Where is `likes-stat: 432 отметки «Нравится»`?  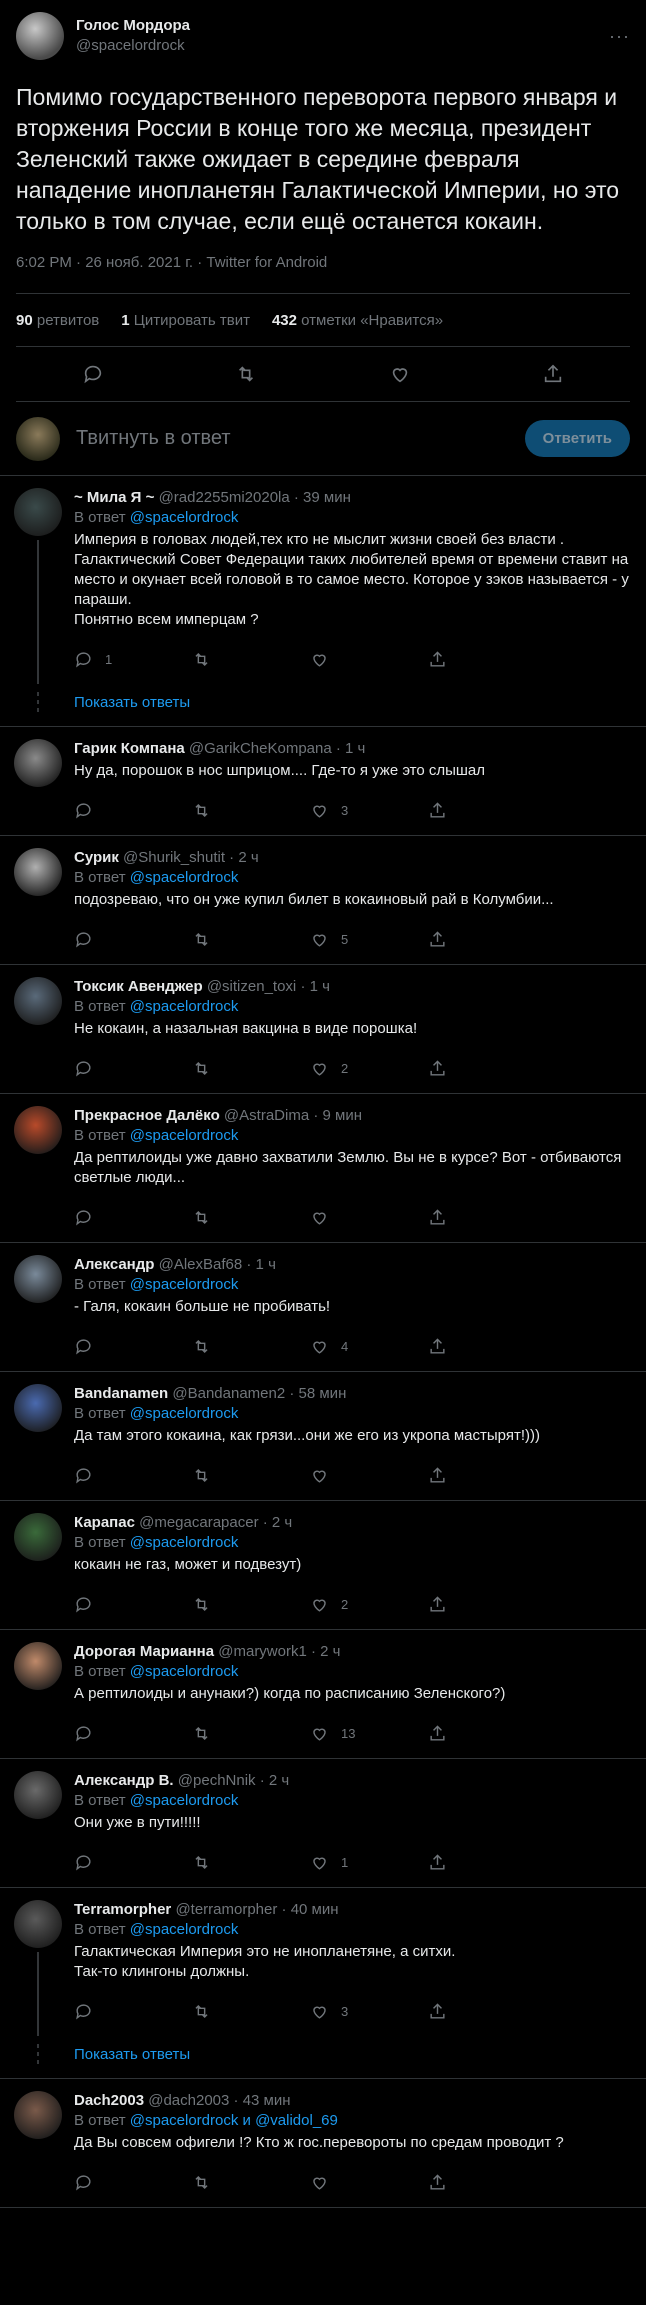 likes-stat: 432 отметки «Нравится» is located at coordinates (357, 320).